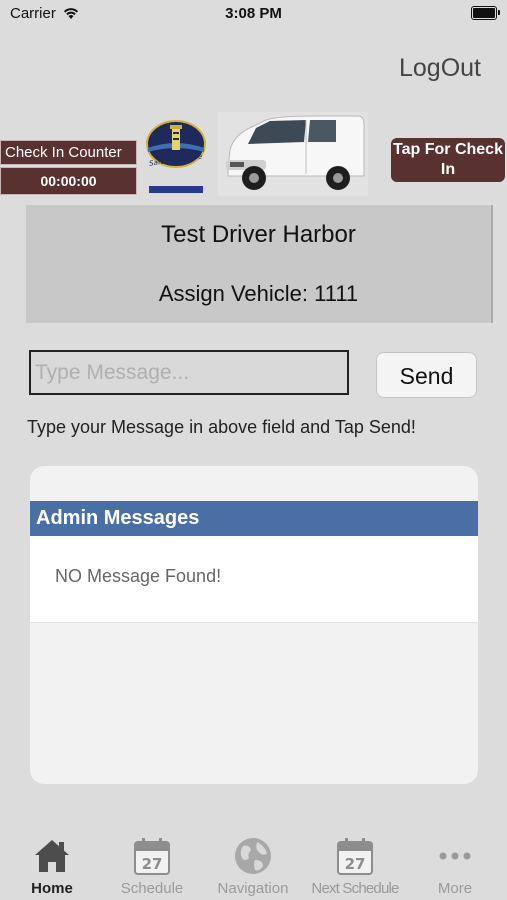 The image size is (507, 900). I want to click on driver-name: Test Driver Harbor, so click(258, 234).